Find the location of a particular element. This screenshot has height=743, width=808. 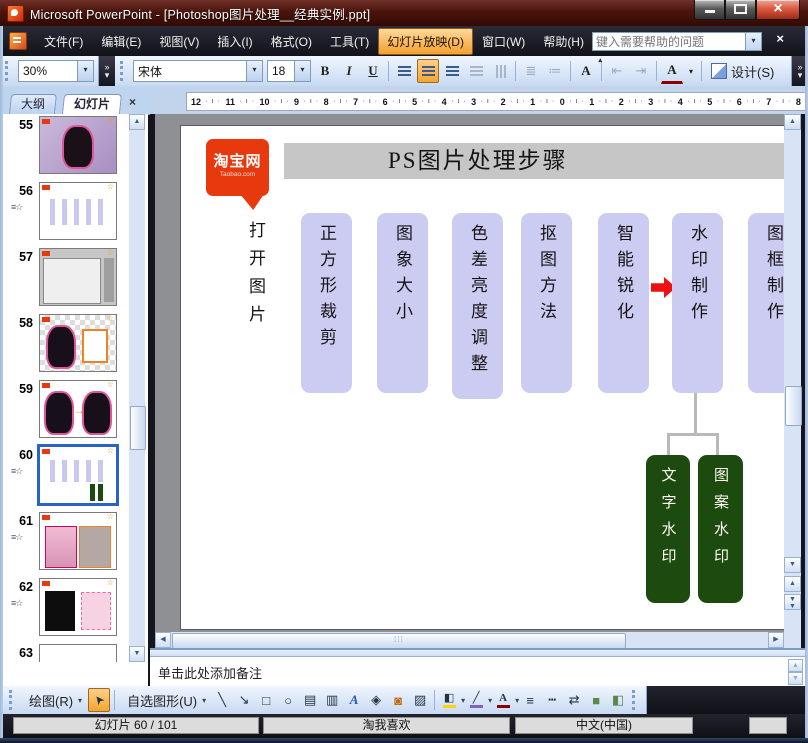

line-tool-icon: ╲ is located at coordinates (222, 700).